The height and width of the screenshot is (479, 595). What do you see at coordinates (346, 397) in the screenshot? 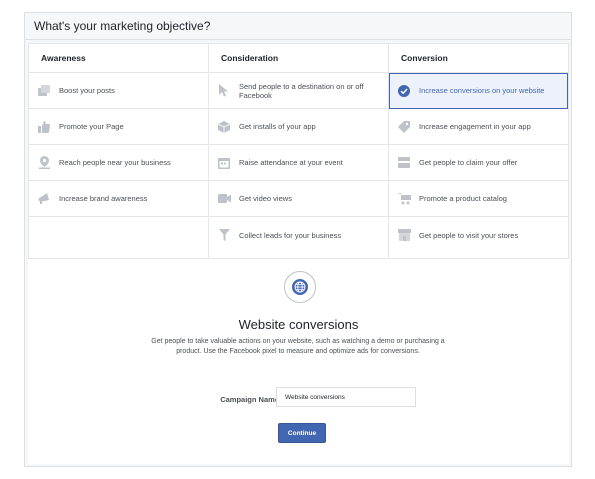
I see `campaign-name-input` at bounding box center [346, 397].